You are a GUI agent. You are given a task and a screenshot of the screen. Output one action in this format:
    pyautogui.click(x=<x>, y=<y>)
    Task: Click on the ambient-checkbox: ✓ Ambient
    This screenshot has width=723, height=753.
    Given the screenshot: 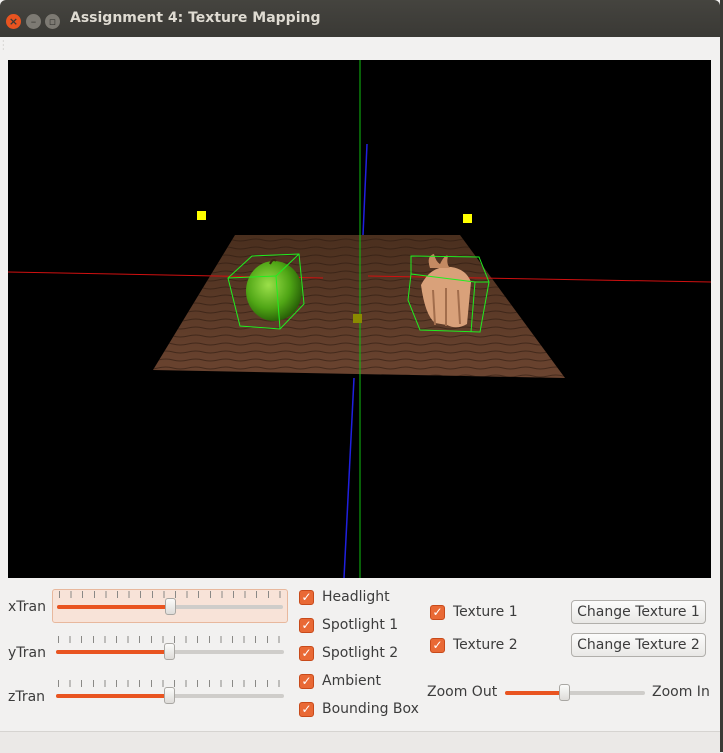 What is the action you would take?
    pyautogui.click(x=340, y=681)
    